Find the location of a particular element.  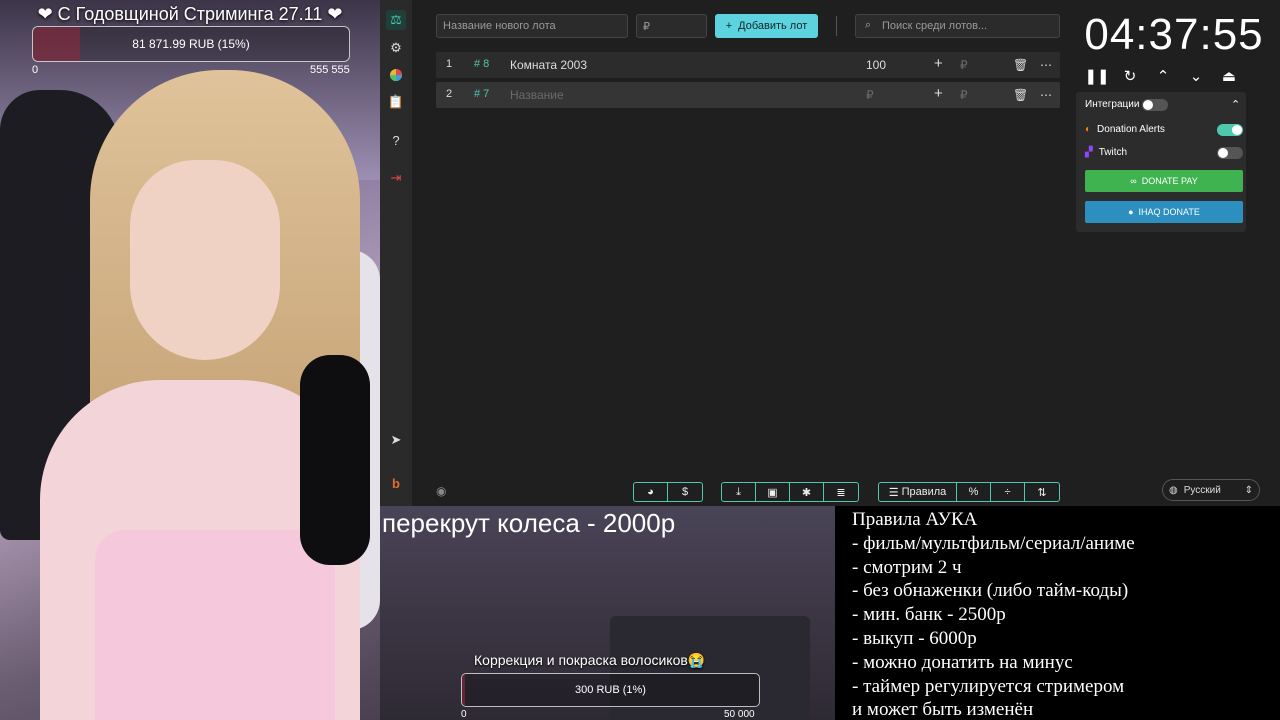

language-select: ◍ Русский ⇕ is located at coordinates (1211, 490).